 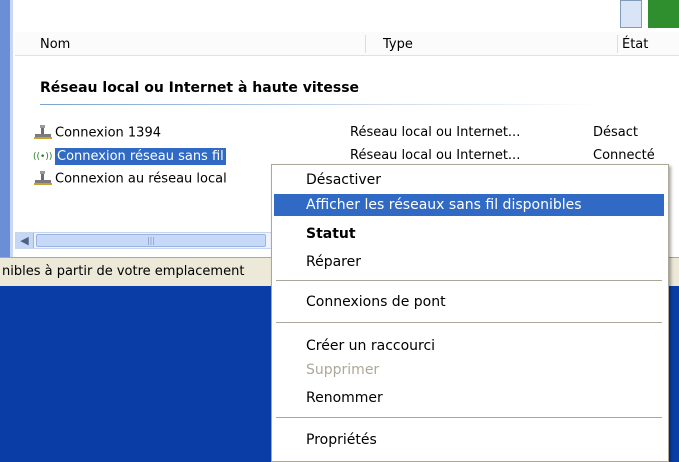 What do you see at coordinates (624, 155) in the screenshot?
I see `connection-state: Connecté` at bounding box center [624, 155].